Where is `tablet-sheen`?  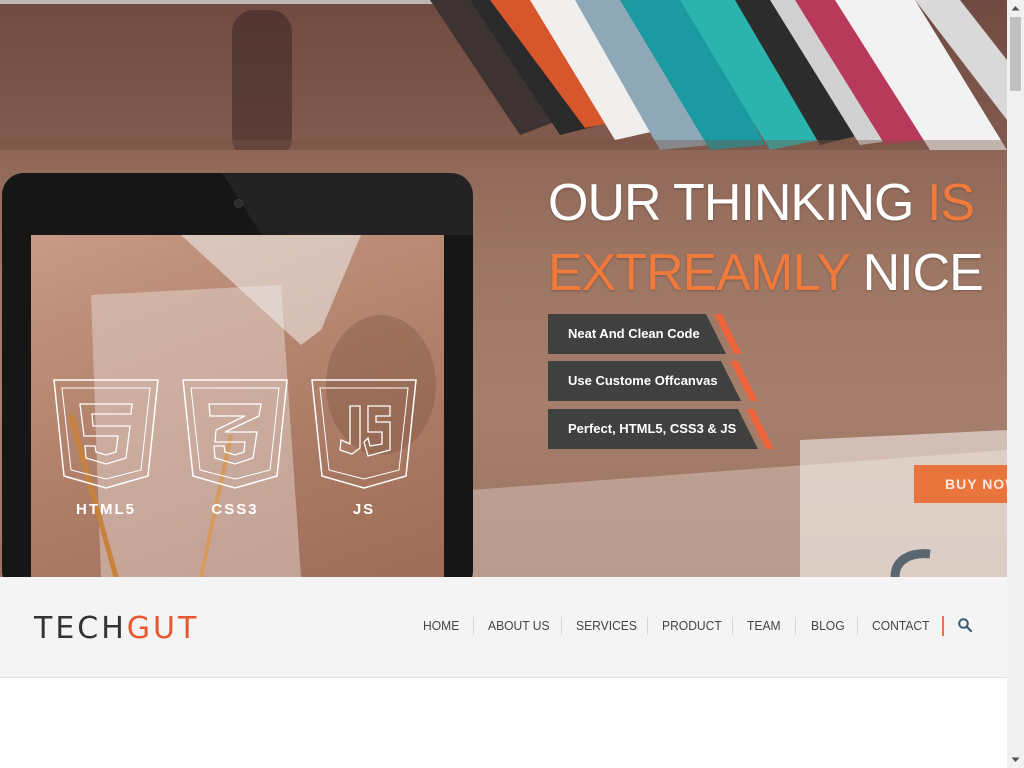 tablet-sheen is located at coordinates (347, 204).